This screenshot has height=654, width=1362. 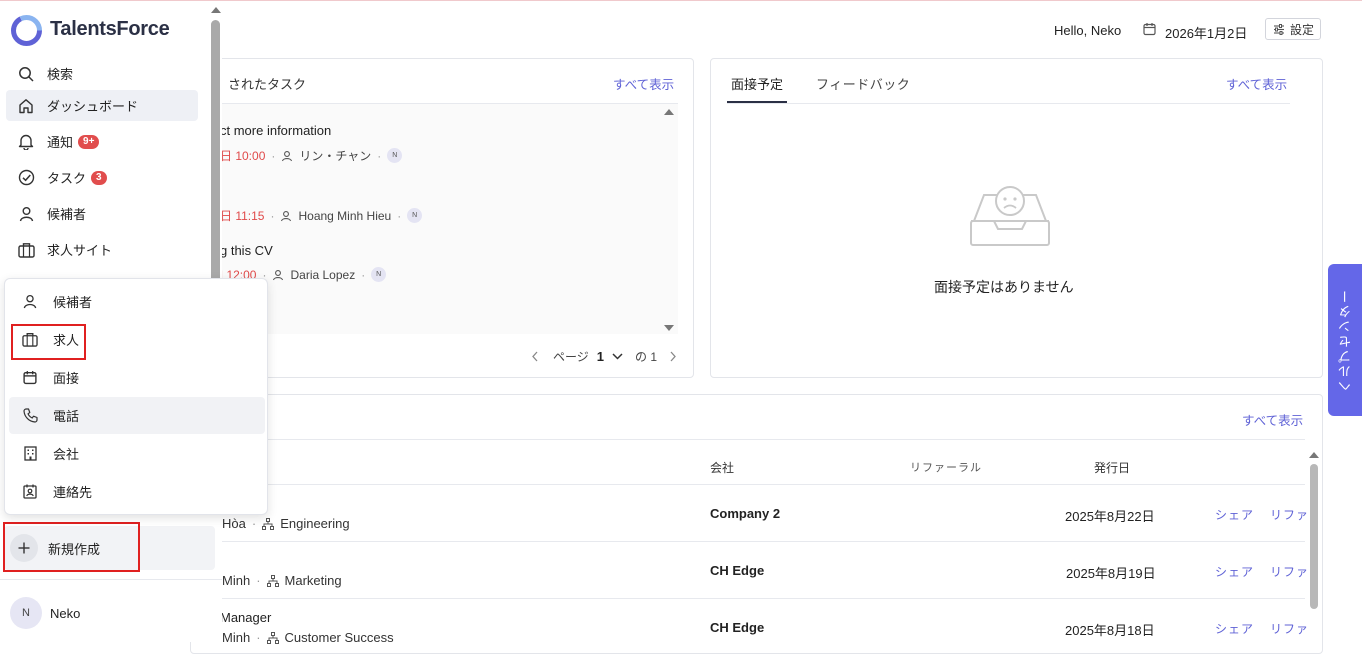 I want to click on sidebar-item-label: タスク, so click(x=67, y=178).